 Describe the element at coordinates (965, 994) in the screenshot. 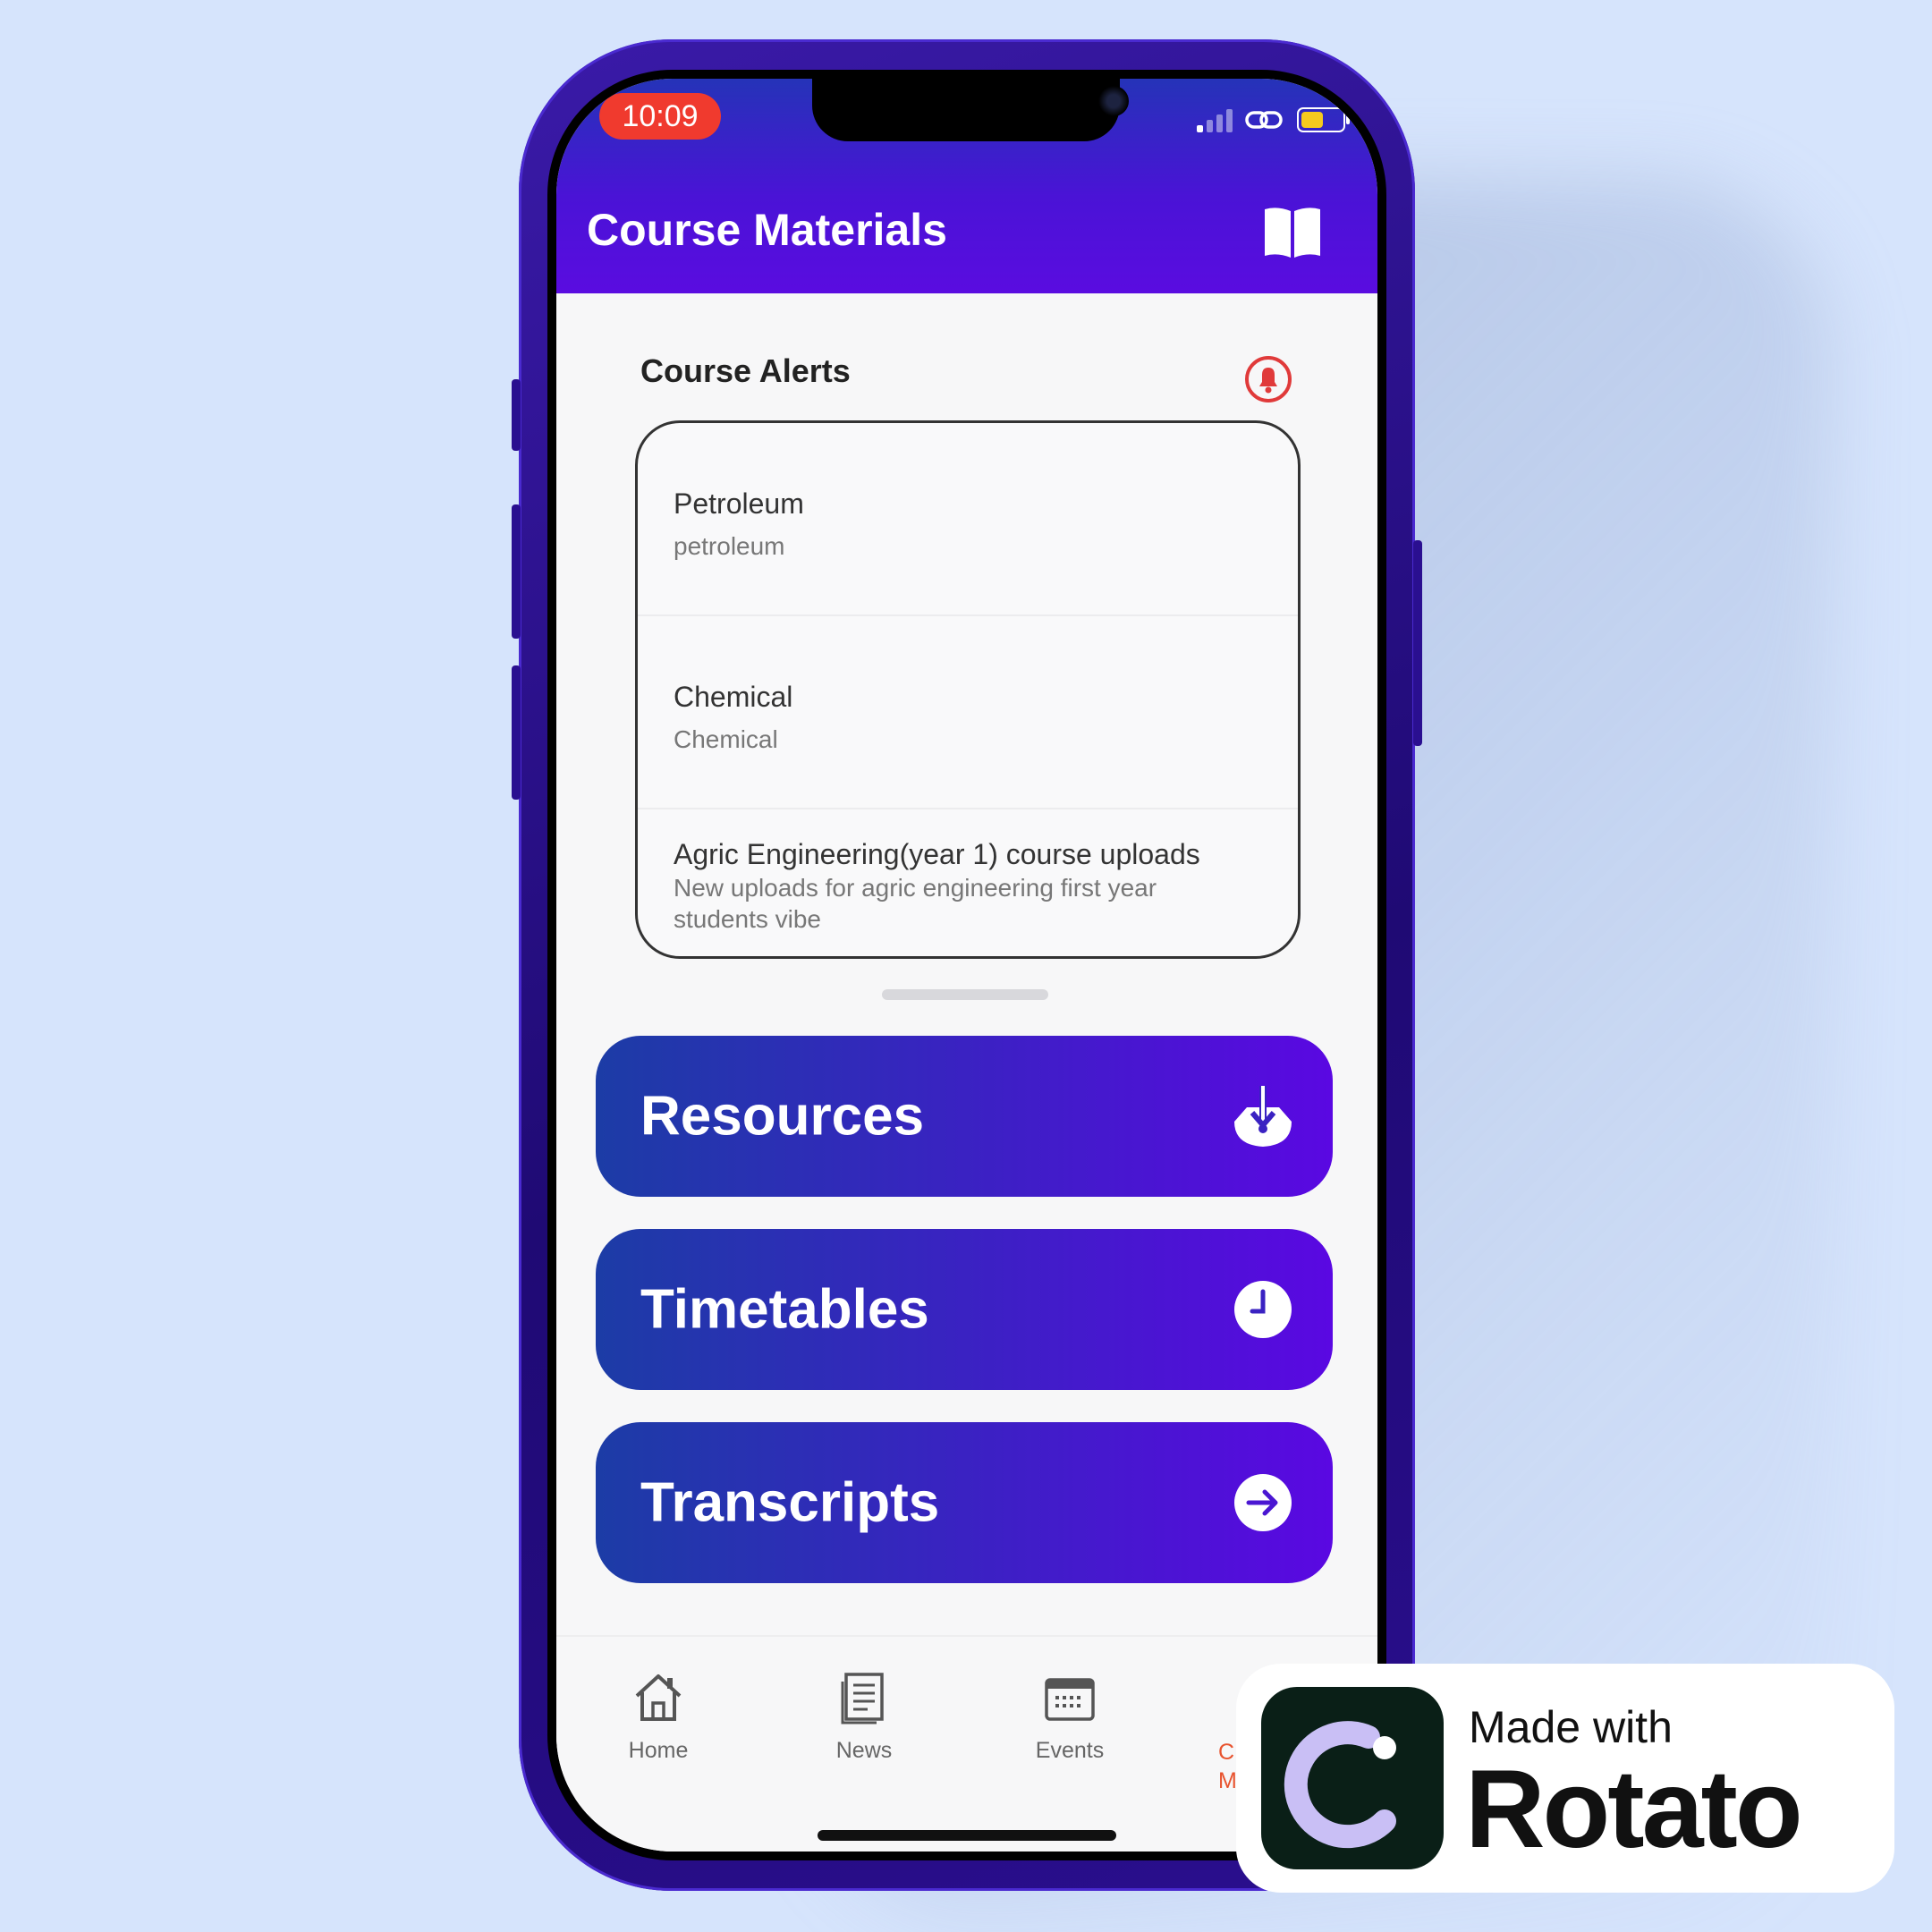

I see `scroll-handle` at that location.